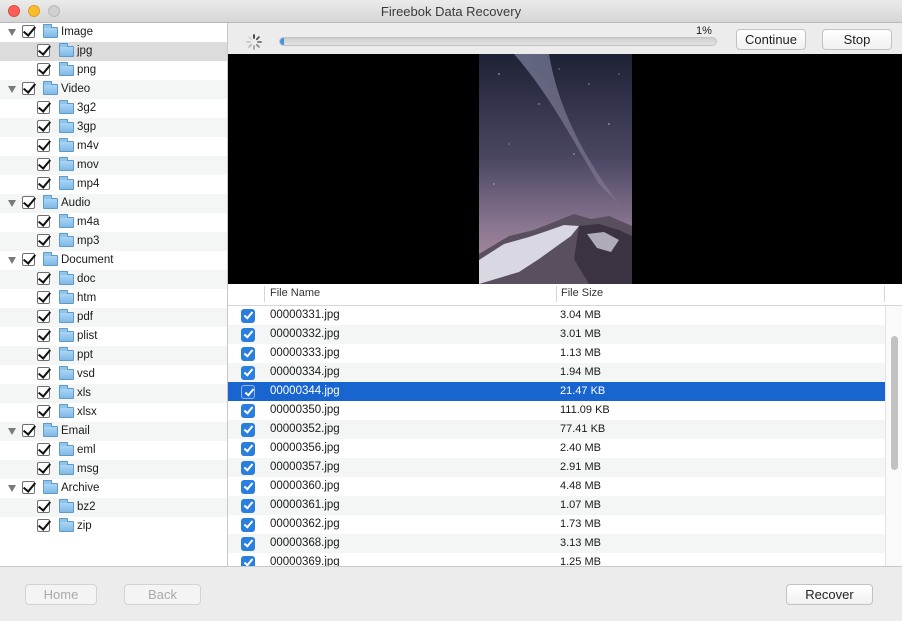 Image resolution: width=902 pixels, height=621 pixels. I want to click on table-row-selected: 00000344.jpg 21.47 KB, so click(556, 391).